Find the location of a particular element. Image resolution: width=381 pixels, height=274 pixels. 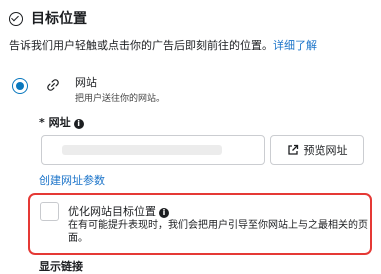

display-link-label: 显示链接 is located at coordinates (61, 266).